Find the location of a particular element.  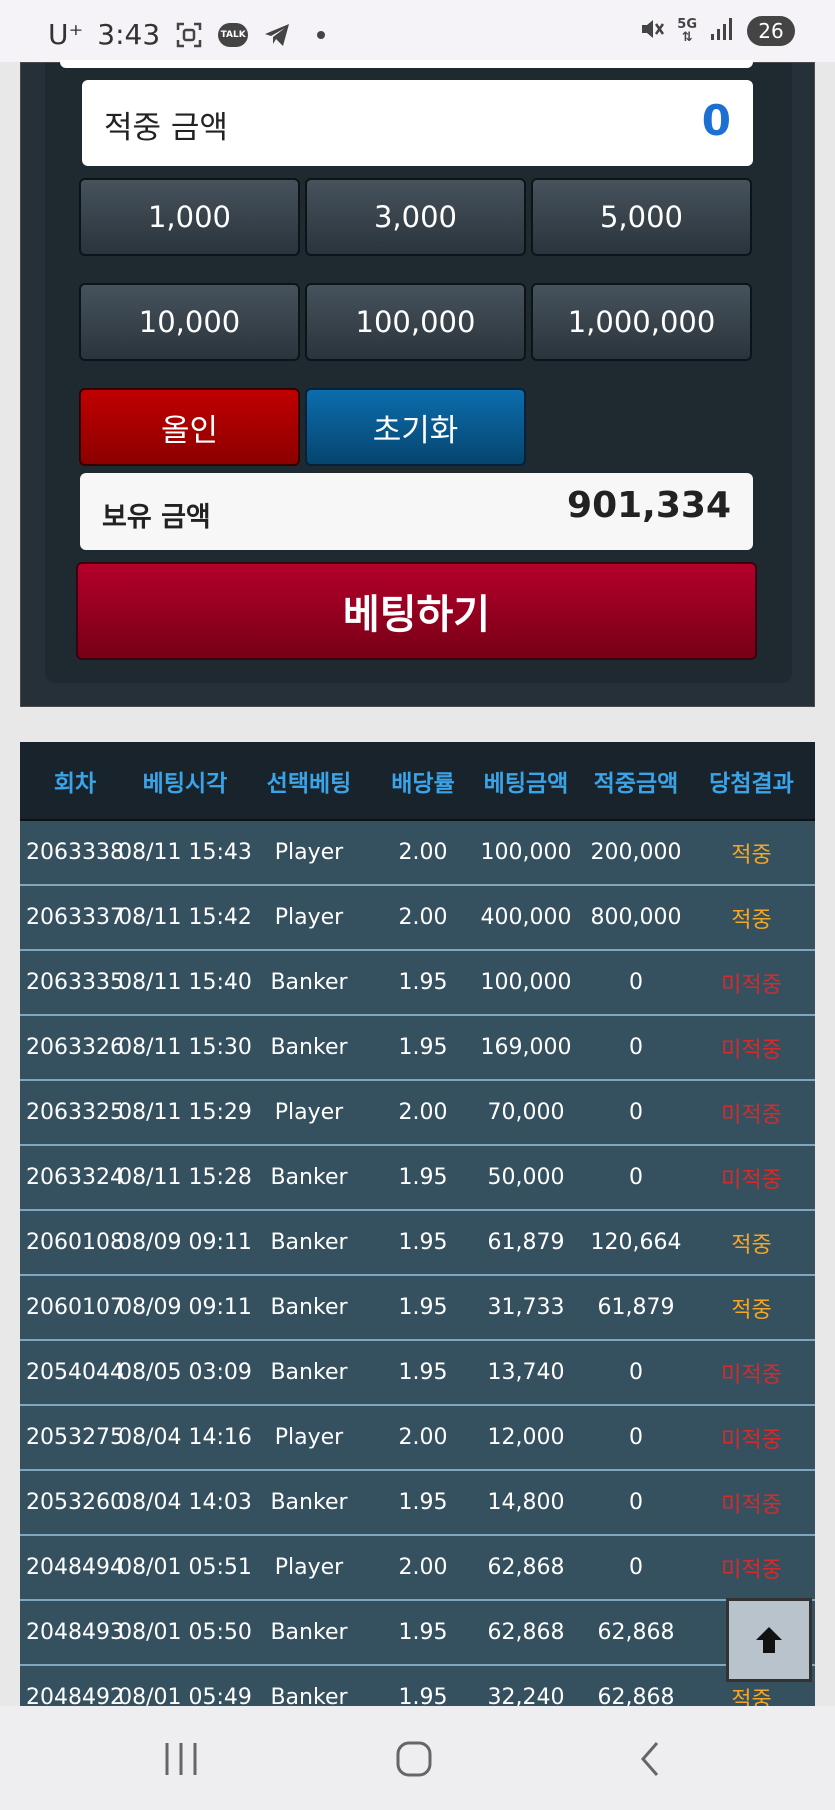

cell-round: 2048494 is located at coordinates (75, 1567).